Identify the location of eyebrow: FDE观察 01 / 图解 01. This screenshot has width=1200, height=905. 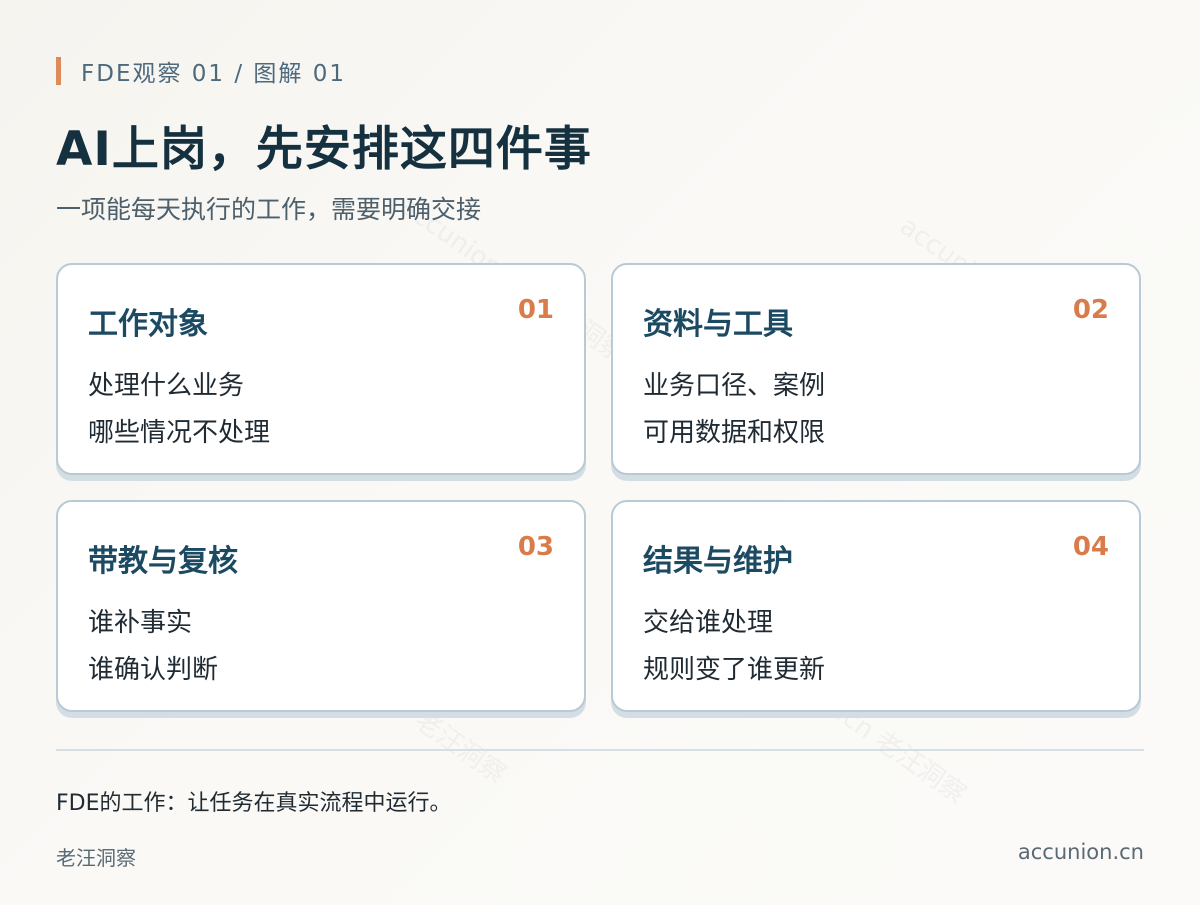
(201, 71).